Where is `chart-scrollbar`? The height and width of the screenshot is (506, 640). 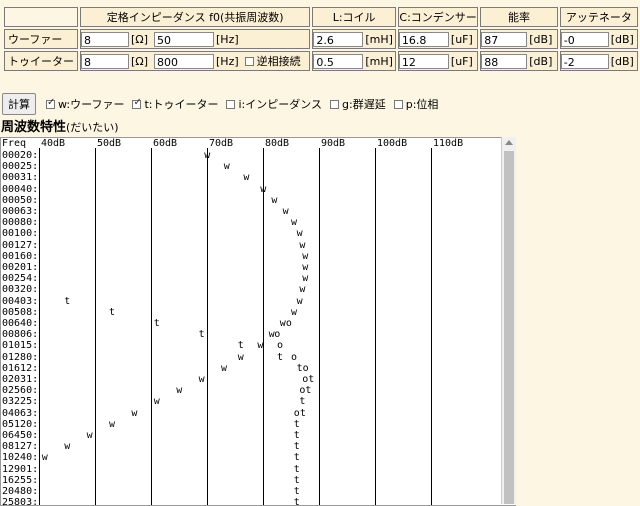
chart-scrollbar is located at coordinates (508, 320).